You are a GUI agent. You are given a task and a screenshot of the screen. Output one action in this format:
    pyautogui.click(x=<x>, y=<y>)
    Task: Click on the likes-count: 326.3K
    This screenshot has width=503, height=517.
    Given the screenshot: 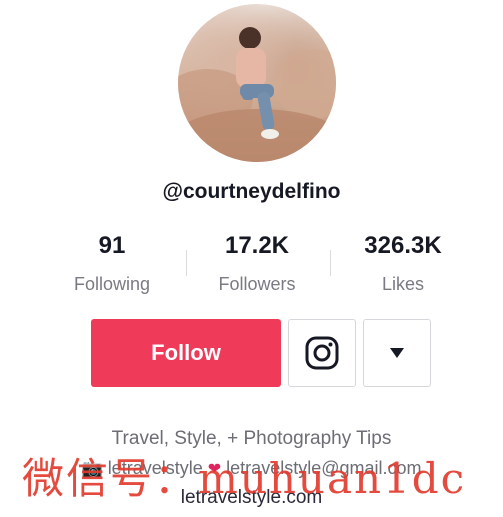 What is the action you would take?
    pyautogui.click(x=403, y=245)
    